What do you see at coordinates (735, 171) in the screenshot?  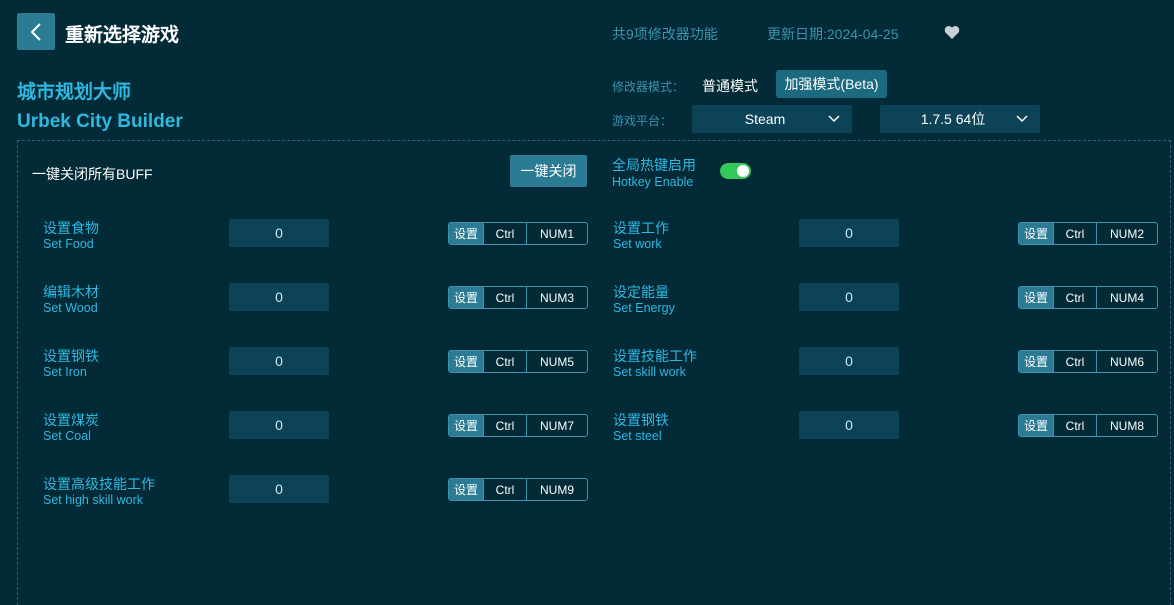 I see `hotkey-toggle` at bounding box center [735, 171].